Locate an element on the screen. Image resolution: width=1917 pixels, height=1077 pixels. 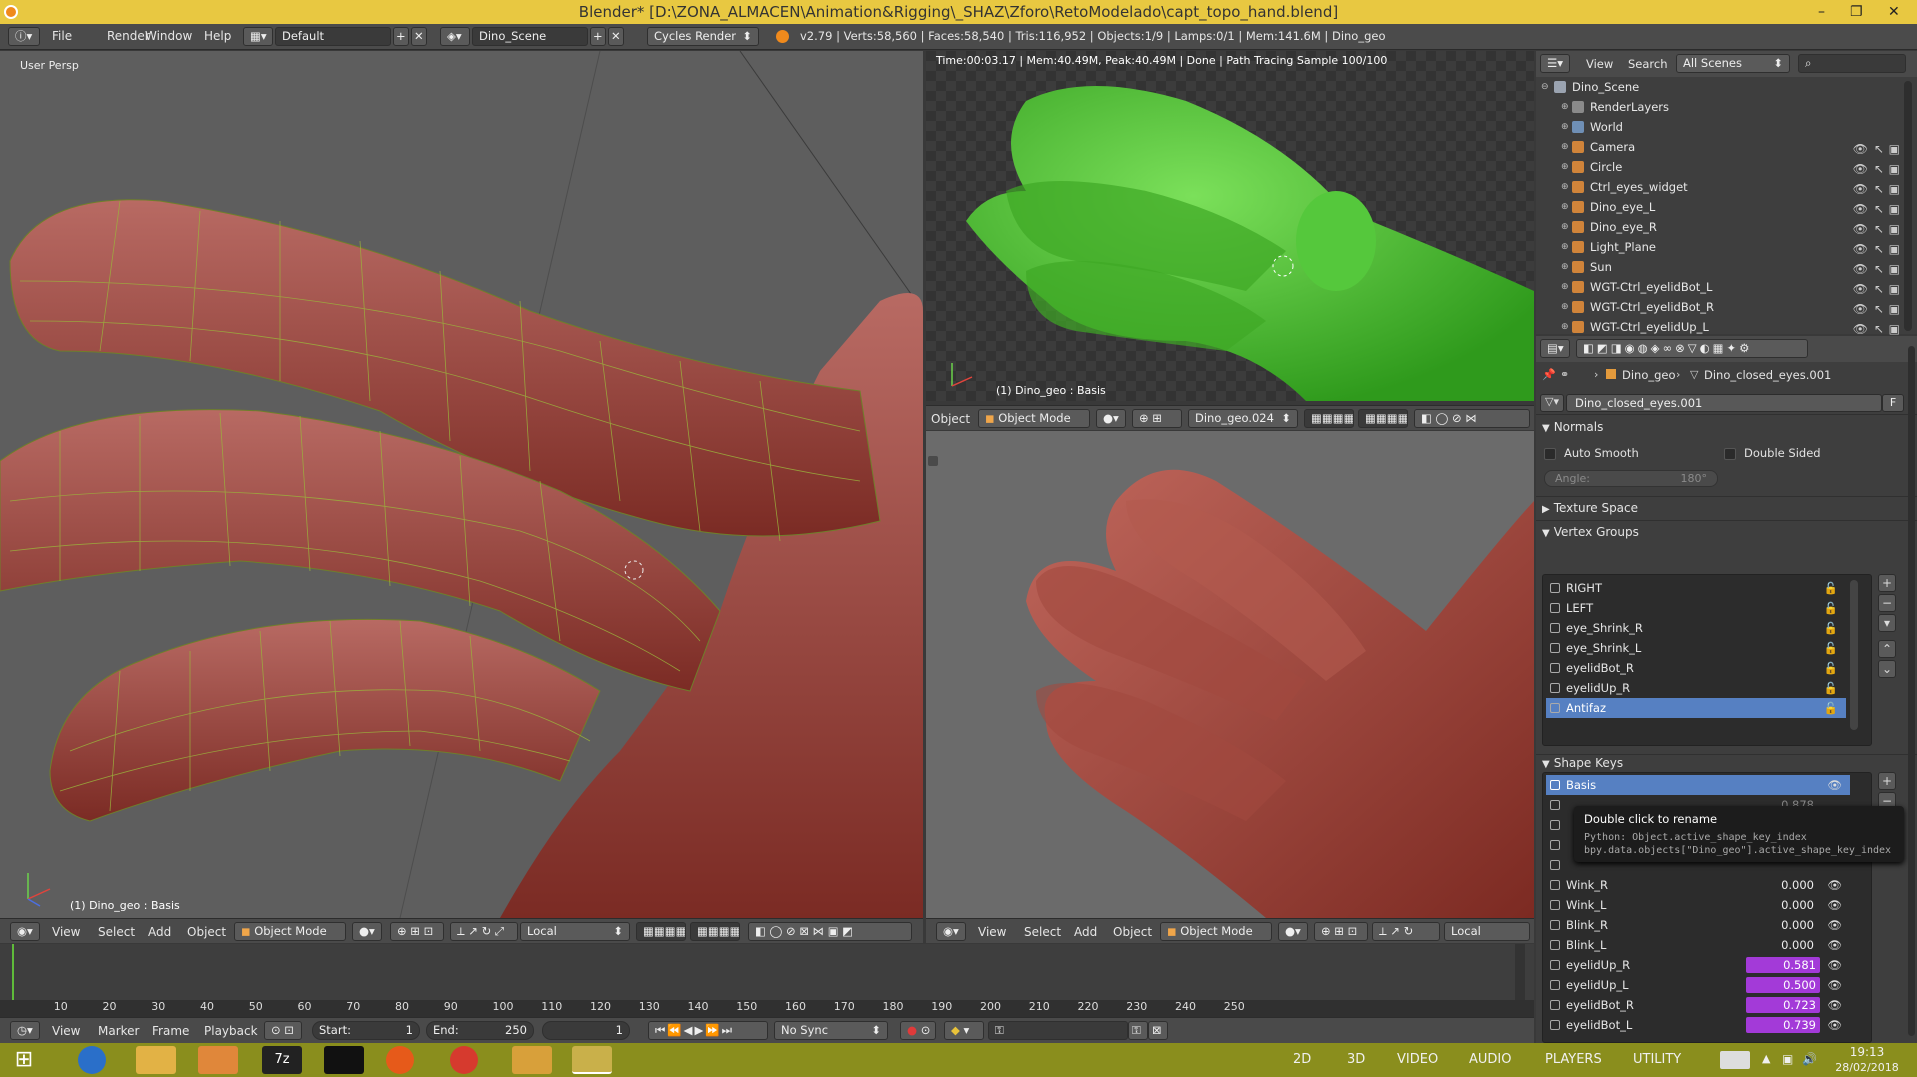
shape-key-item: eyelidBot_R 0.723 👁 is located at coordinates (1698, 1005).